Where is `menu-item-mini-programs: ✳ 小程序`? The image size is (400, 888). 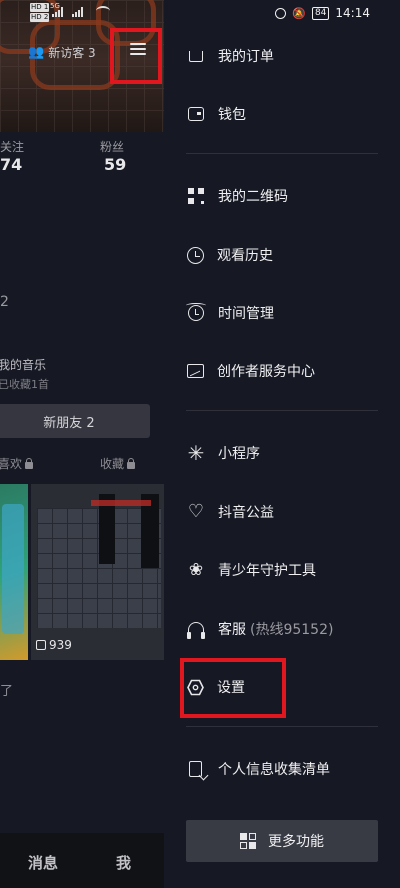 menu-item-mini-programs: ✳ 小程序 is located at coordinates (223, 453).